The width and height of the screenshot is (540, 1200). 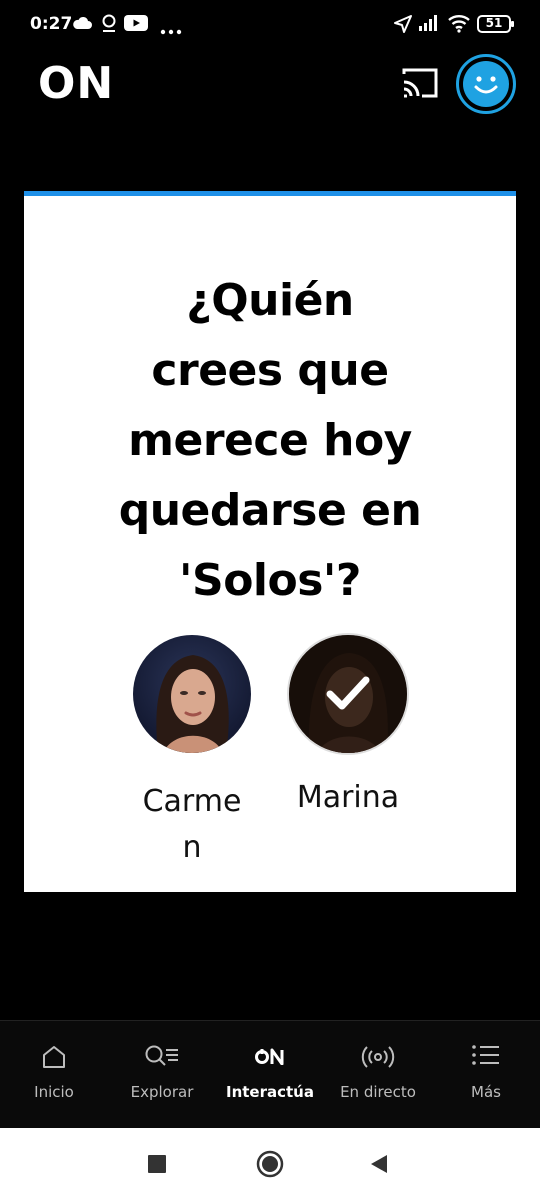 What do you see at coordinates (76, 83) in the screenshot?
I see `on-logo: ON` at bounding box center [76, 83].